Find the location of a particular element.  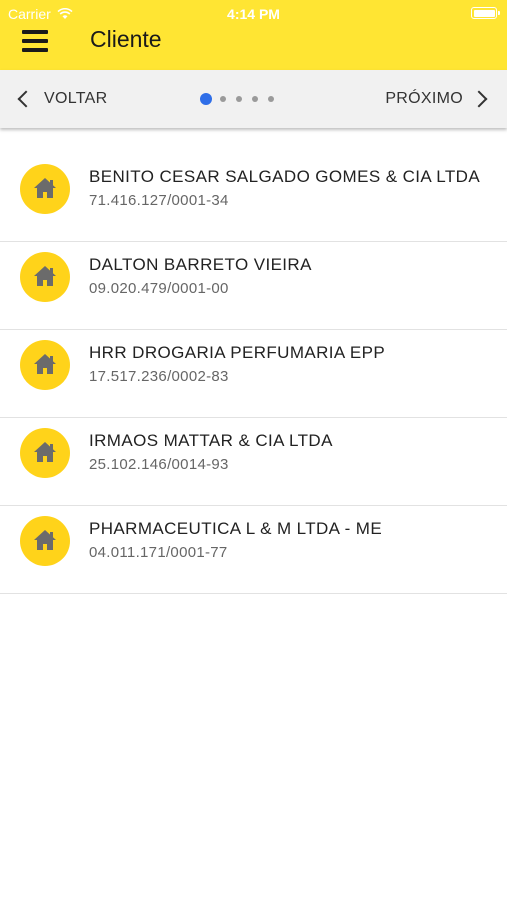

client-cnpj: 71.416.127/0001-34 is located at coordinates (159, 200).